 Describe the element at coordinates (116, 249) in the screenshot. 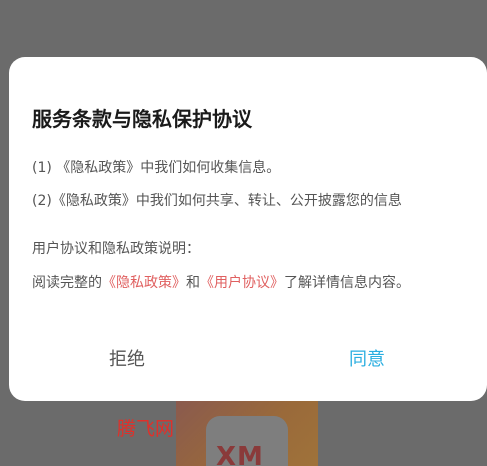

I see `explain-heading: 用户协议和隐私政策说明：` at that location.